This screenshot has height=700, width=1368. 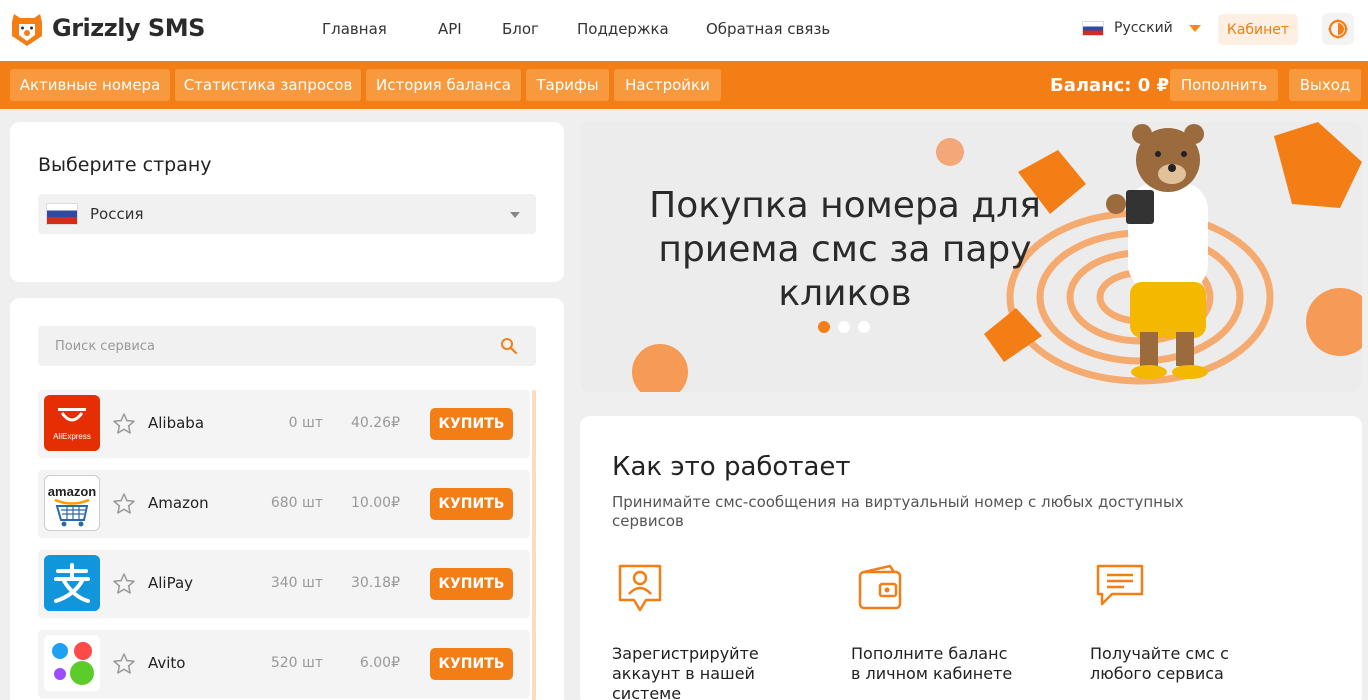 What do you see at coordinates (72, 663) in the screenshot?
I see `avito-logo` at bounding box center [72, 663].